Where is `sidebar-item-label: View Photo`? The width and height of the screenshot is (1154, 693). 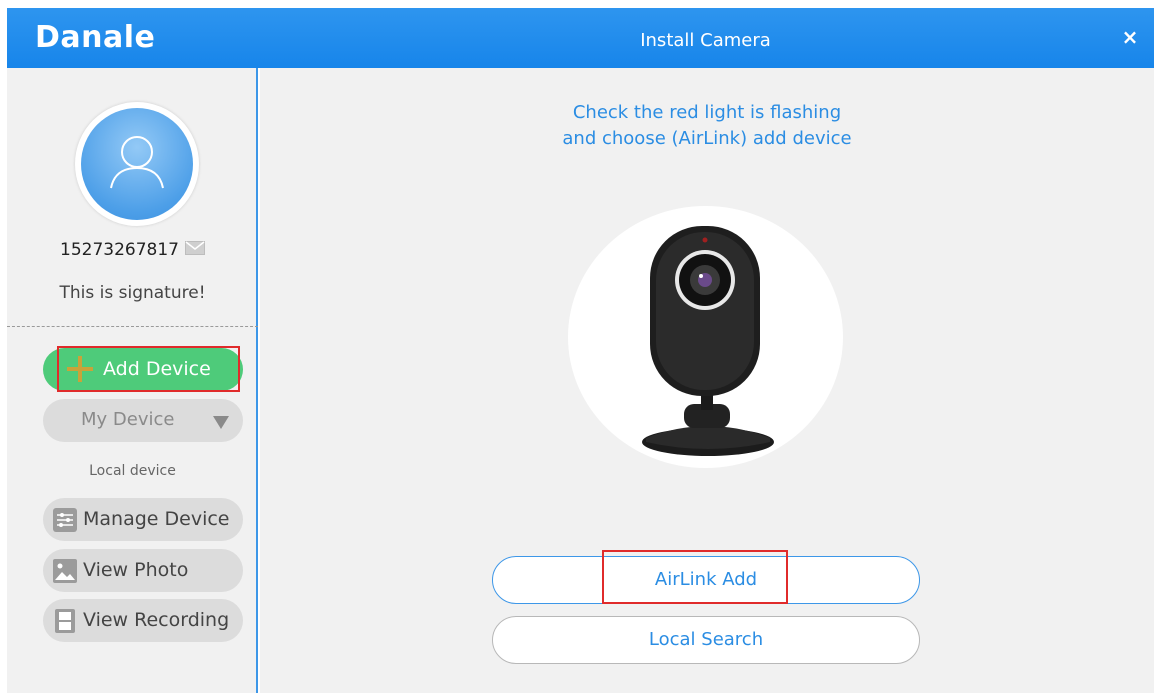
sidebar-item-label: View Photo is located at coordinates (136, 570).